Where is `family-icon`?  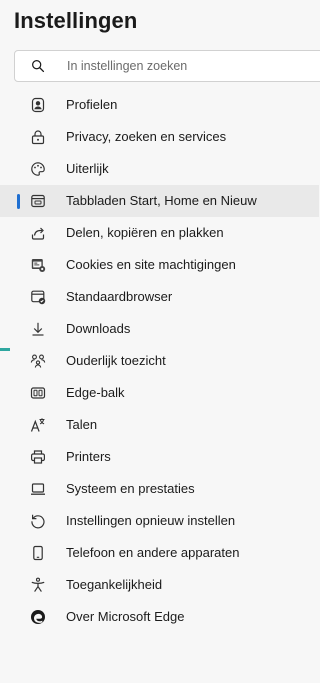
family-icon is located at coordinates (38, 361).